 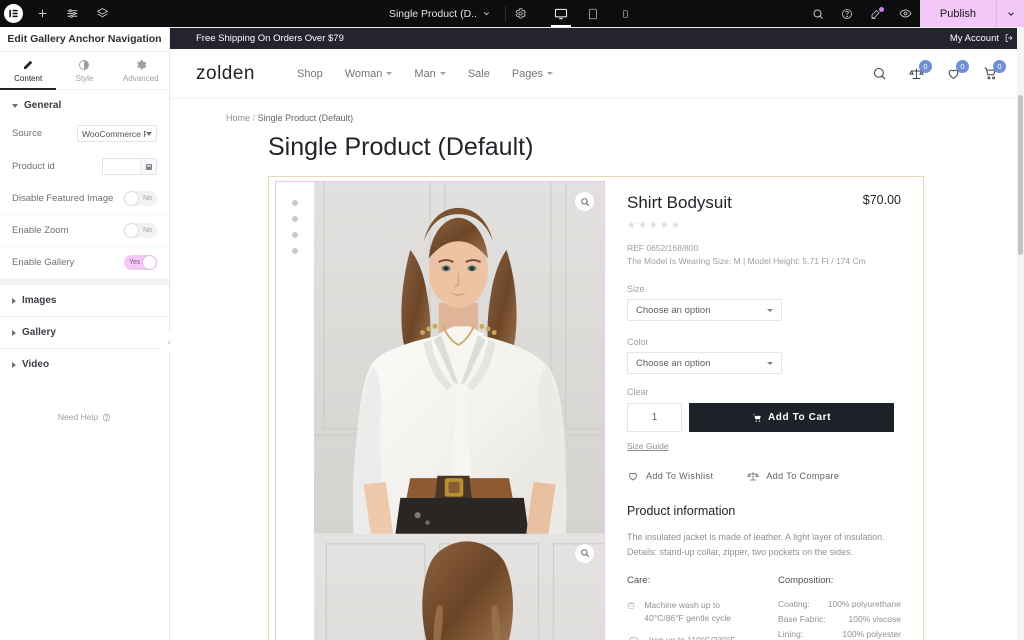 What do you see at coordinates (679, 202) in the screenshot?
I see `product-name: Shirt Bodysuit` at bounding box center [679, 202].